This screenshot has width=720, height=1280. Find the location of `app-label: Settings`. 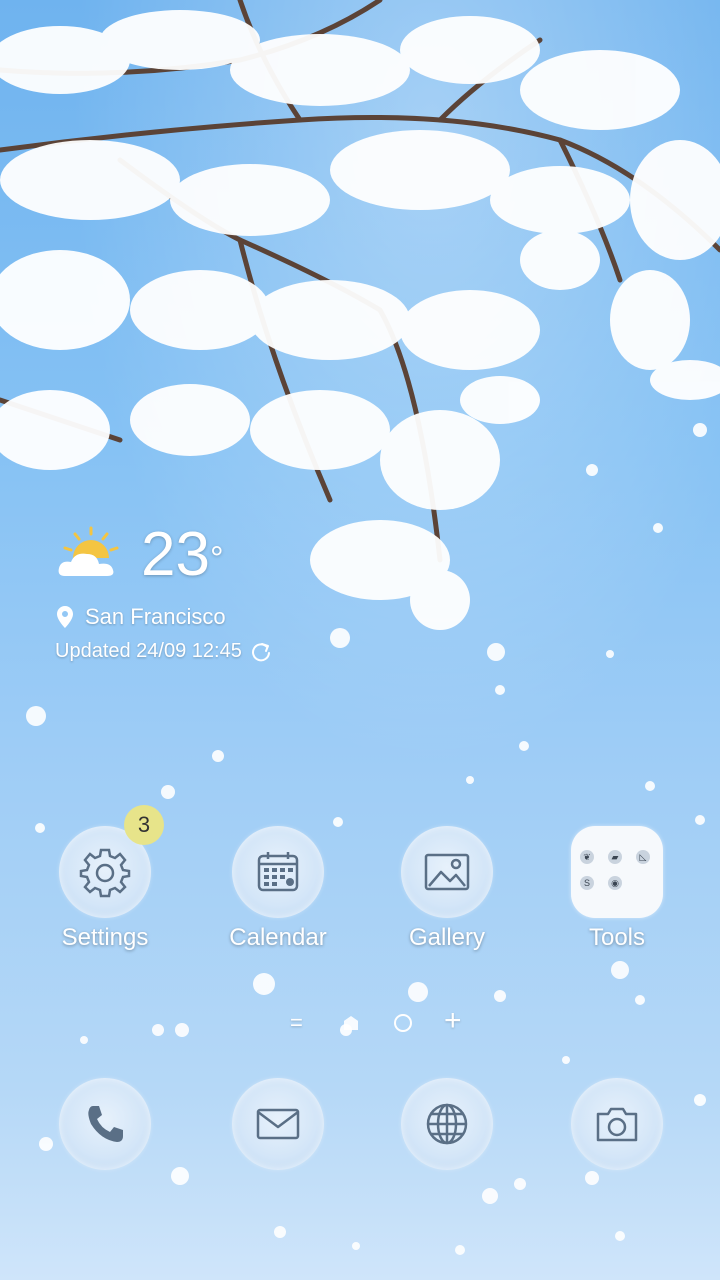

app-label: Settings is located at coordinates (105, 937).